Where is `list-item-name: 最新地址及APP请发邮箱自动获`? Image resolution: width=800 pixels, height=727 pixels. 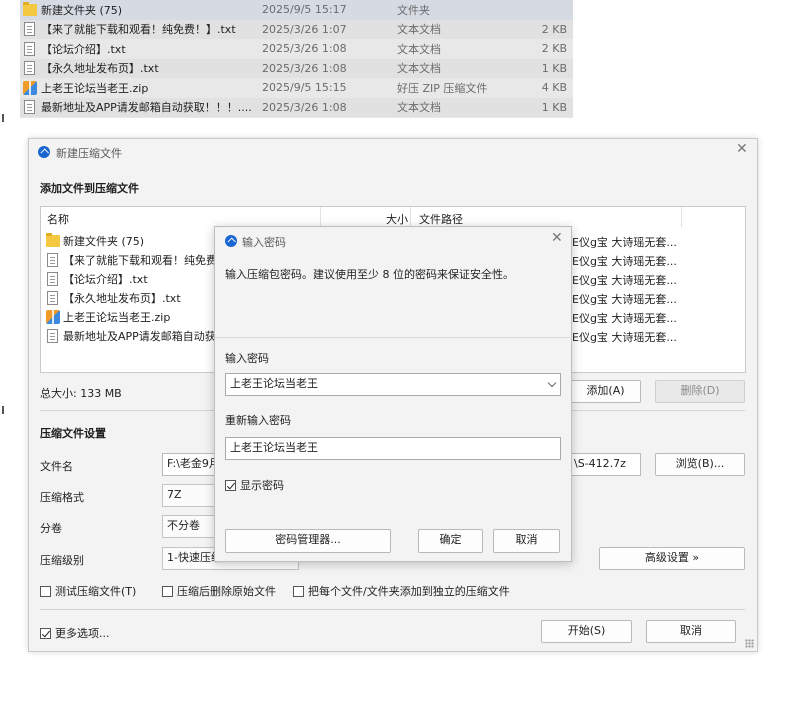 list-item-name: 最新地址及APP请发邮箱自动获 is located at coordinates (139, 336).